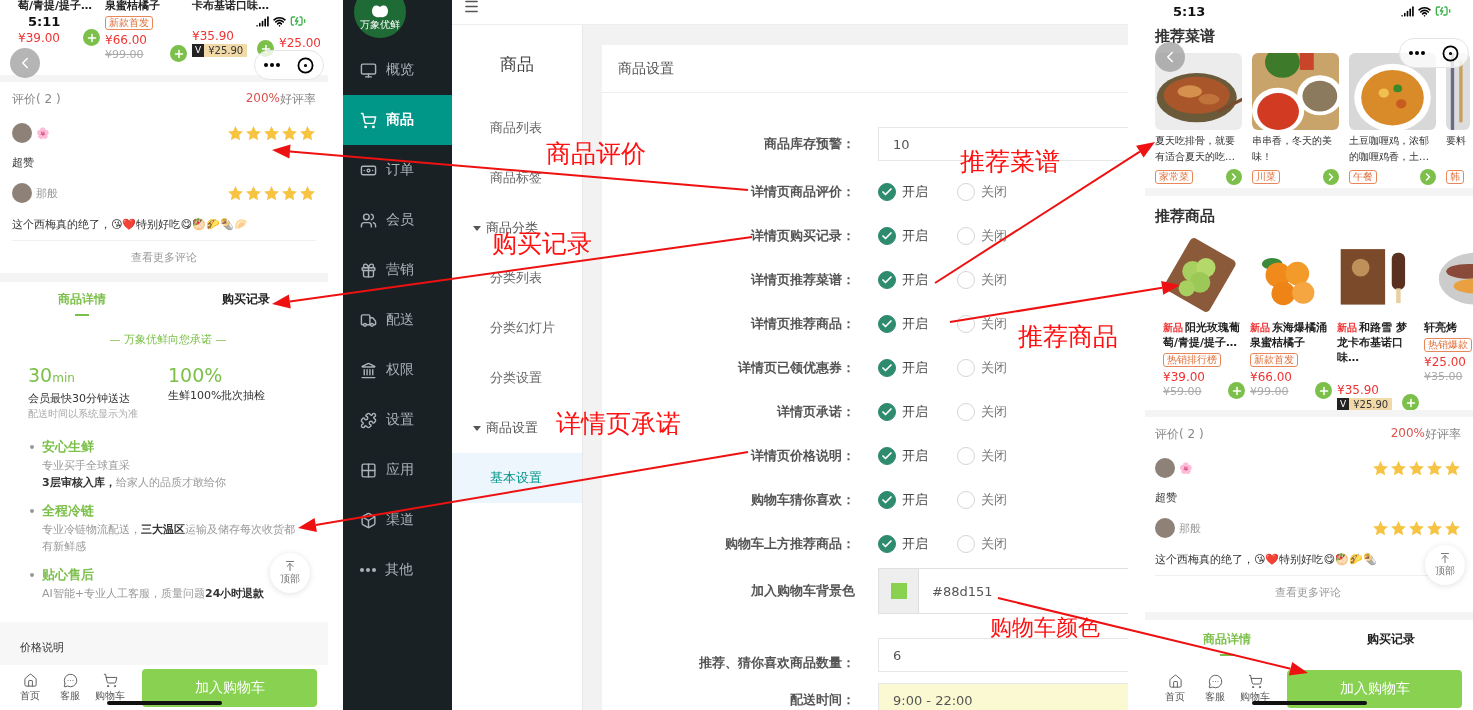 This screenshot has height=710, width=1473. I want to click on rating-label: 好评率, so click(1443, 434).